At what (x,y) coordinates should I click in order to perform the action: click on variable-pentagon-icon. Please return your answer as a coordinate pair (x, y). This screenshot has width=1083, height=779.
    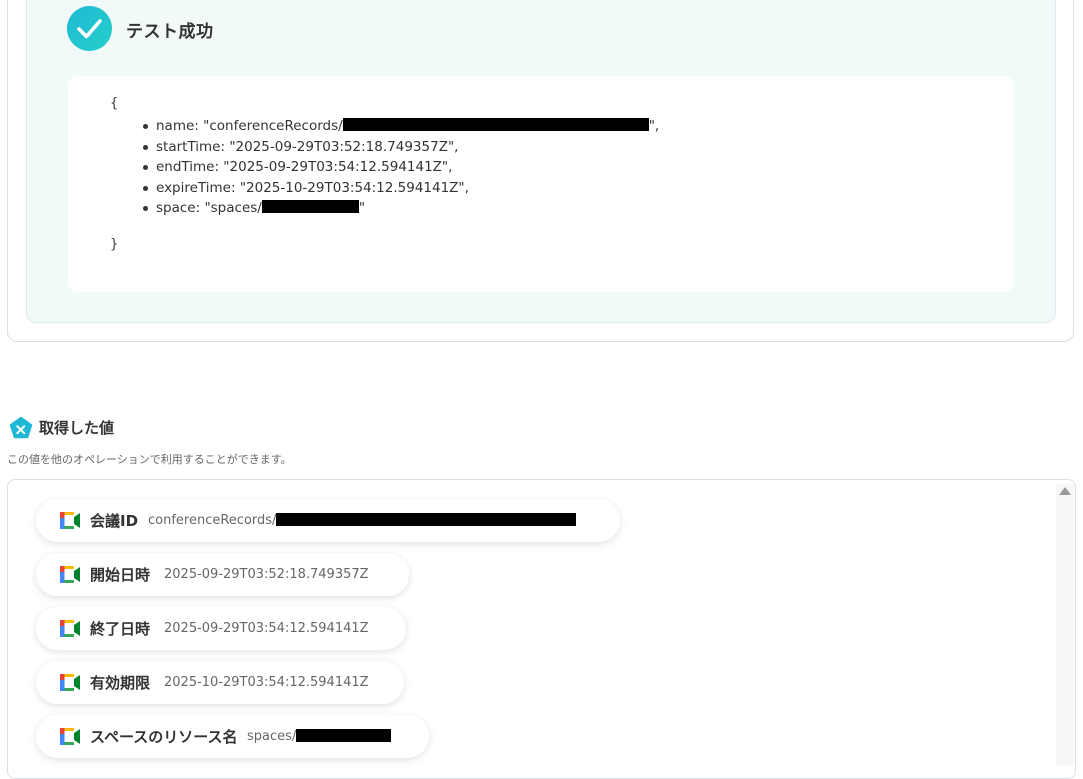
    Looking at the image, I should click on (21, 428).